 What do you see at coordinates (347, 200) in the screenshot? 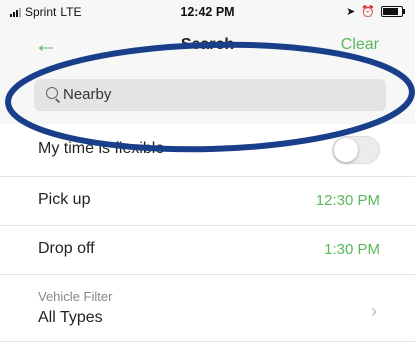
I see `pickup-time: 12:30 PM` at bounding box center [347, 200].